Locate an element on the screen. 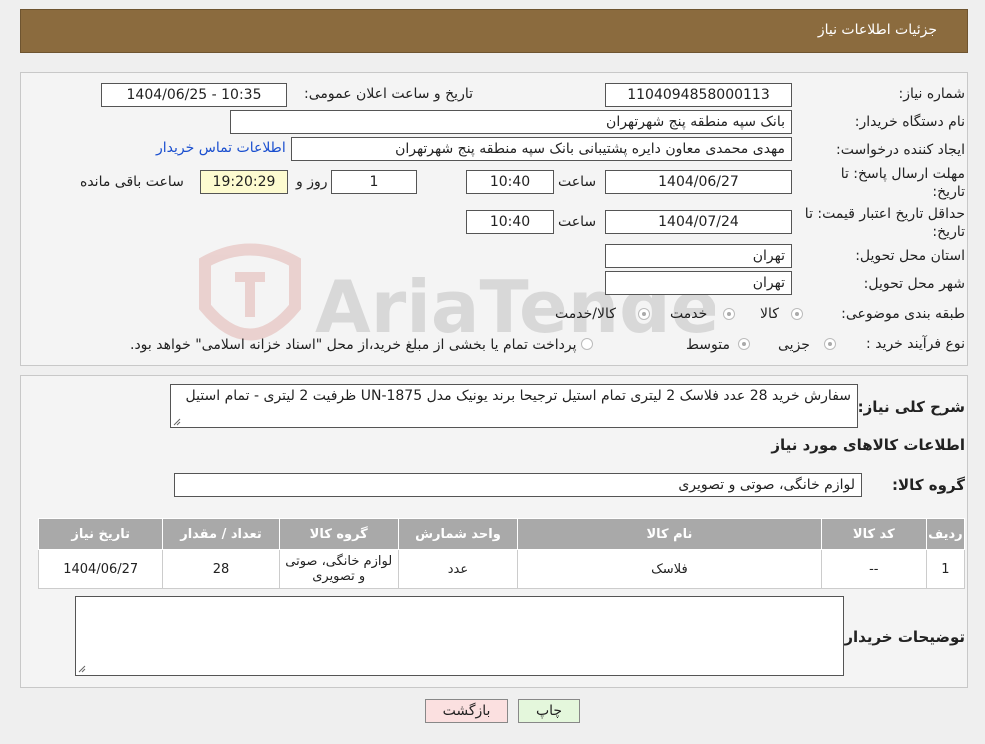 This screenshot has height=744, width=985. deadline-label-date: تاریخ: is located at coordinates (948, 192).